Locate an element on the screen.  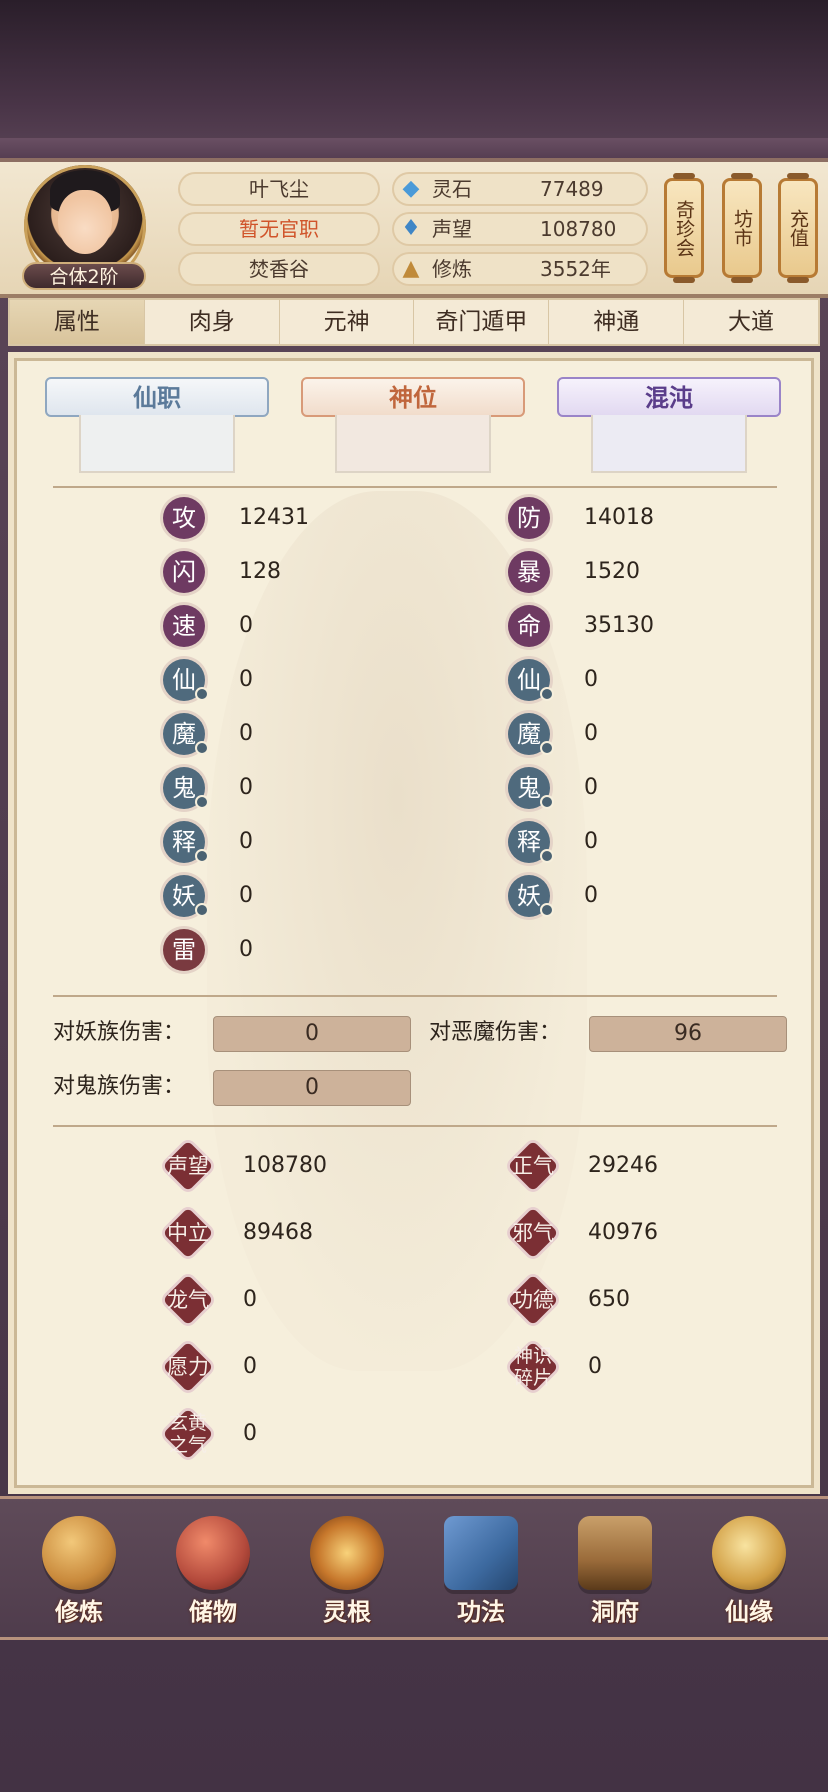
nav-label: 功法 is located at coordinates (481, 1612).